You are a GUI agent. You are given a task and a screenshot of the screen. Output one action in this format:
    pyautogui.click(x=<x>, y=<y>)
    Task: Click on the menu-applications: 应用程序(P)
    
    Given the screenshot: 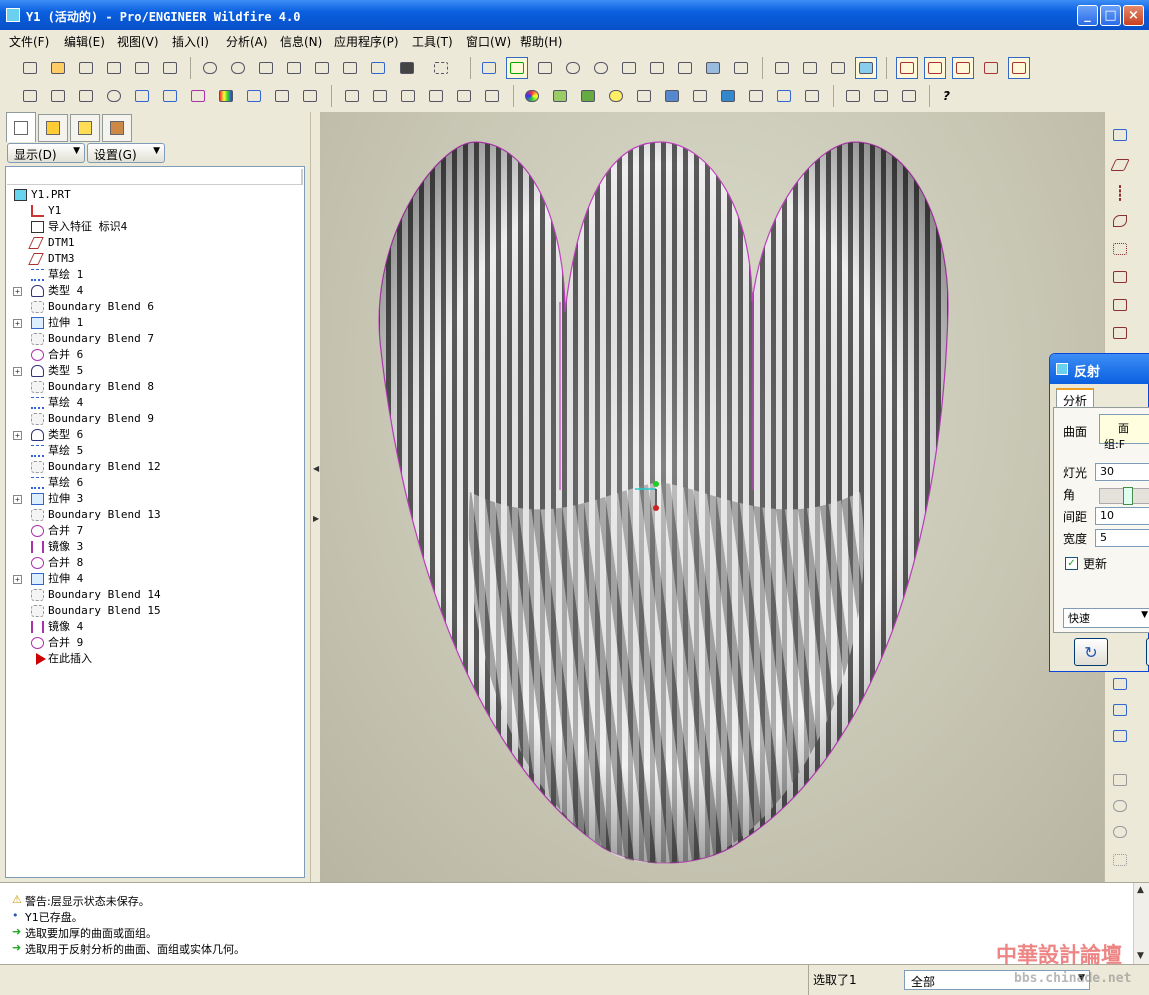 What is the action you would take?
    pyautogui.click(x=366, y=41)
    